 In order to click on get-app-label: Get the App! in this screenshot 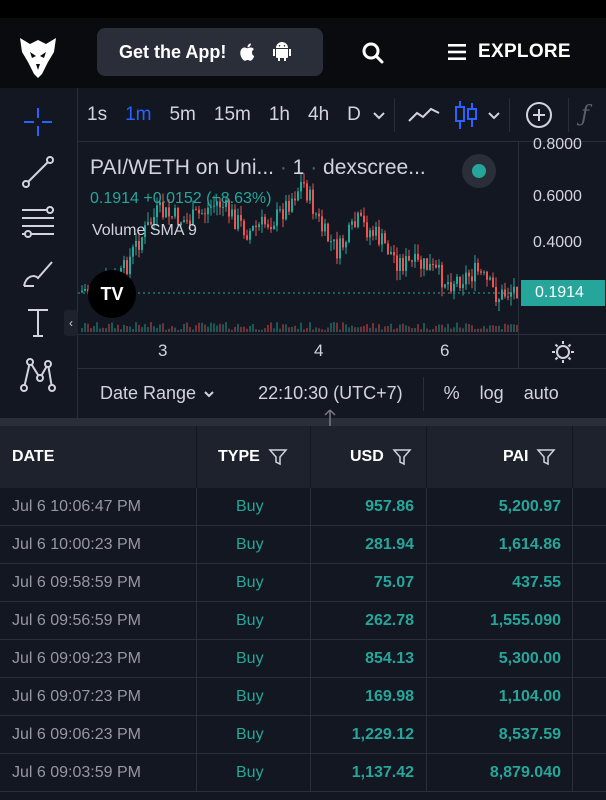, I will do `click(173, 51)`.